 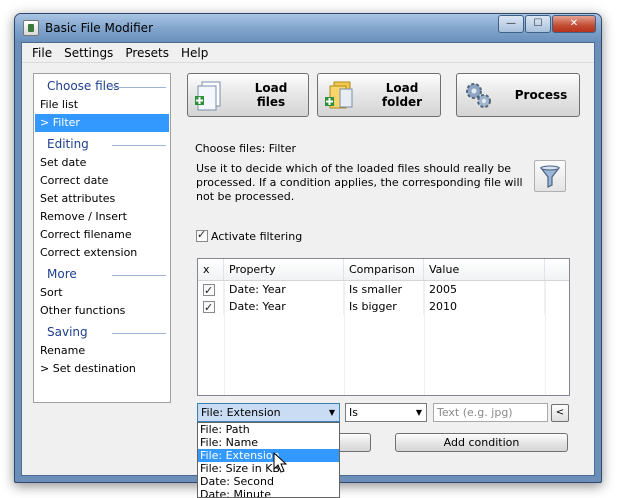 I want to click on row-comparison: Is bigger, so click(x=384, y=306).